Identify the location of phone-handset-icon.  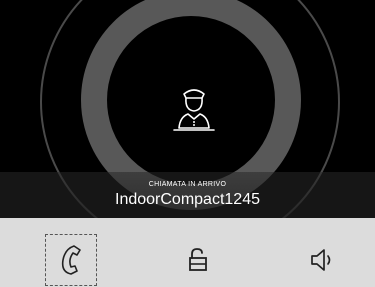
(71, 260).